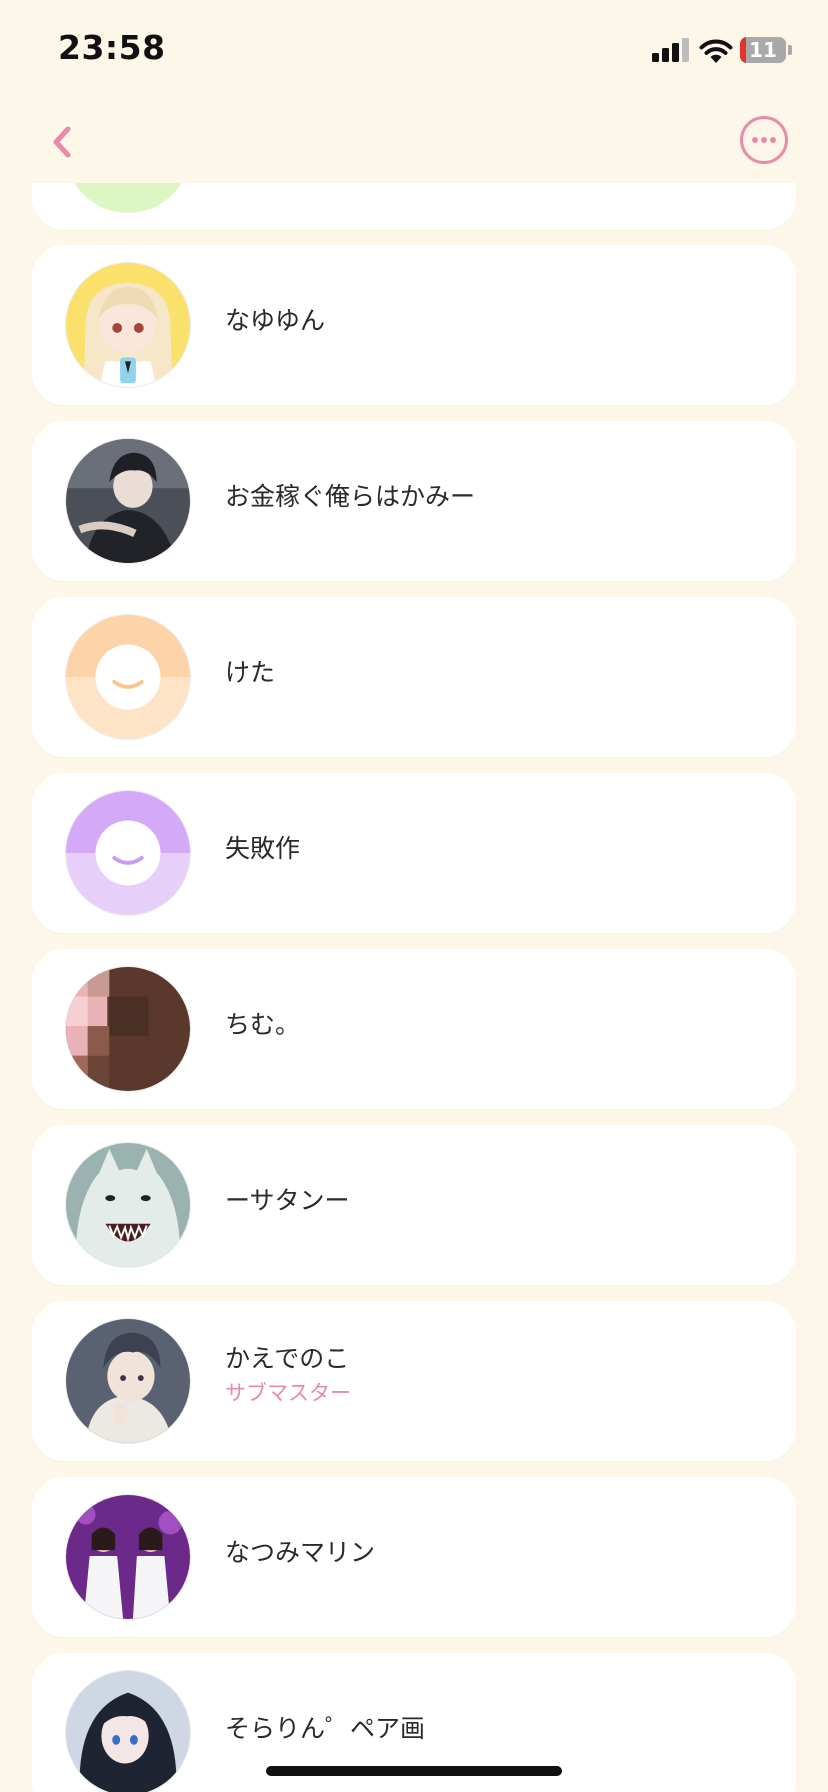  I want to click on member-name: なゆゆん, so click(275, 320).